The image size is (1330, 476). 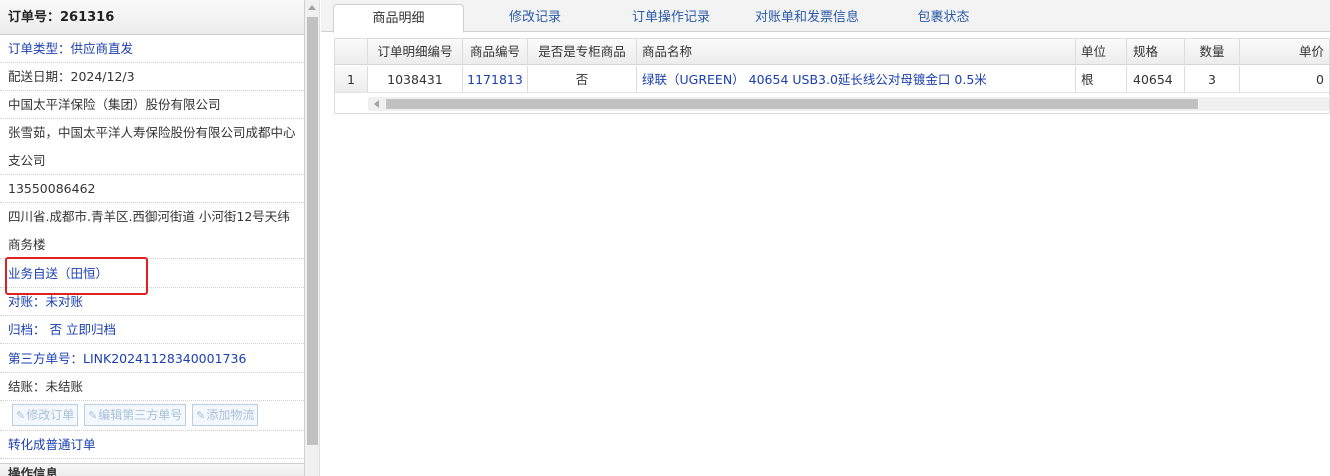 I want to click on delivery-date: 配送日期：2024/12/3, so click(x=152, y=77).